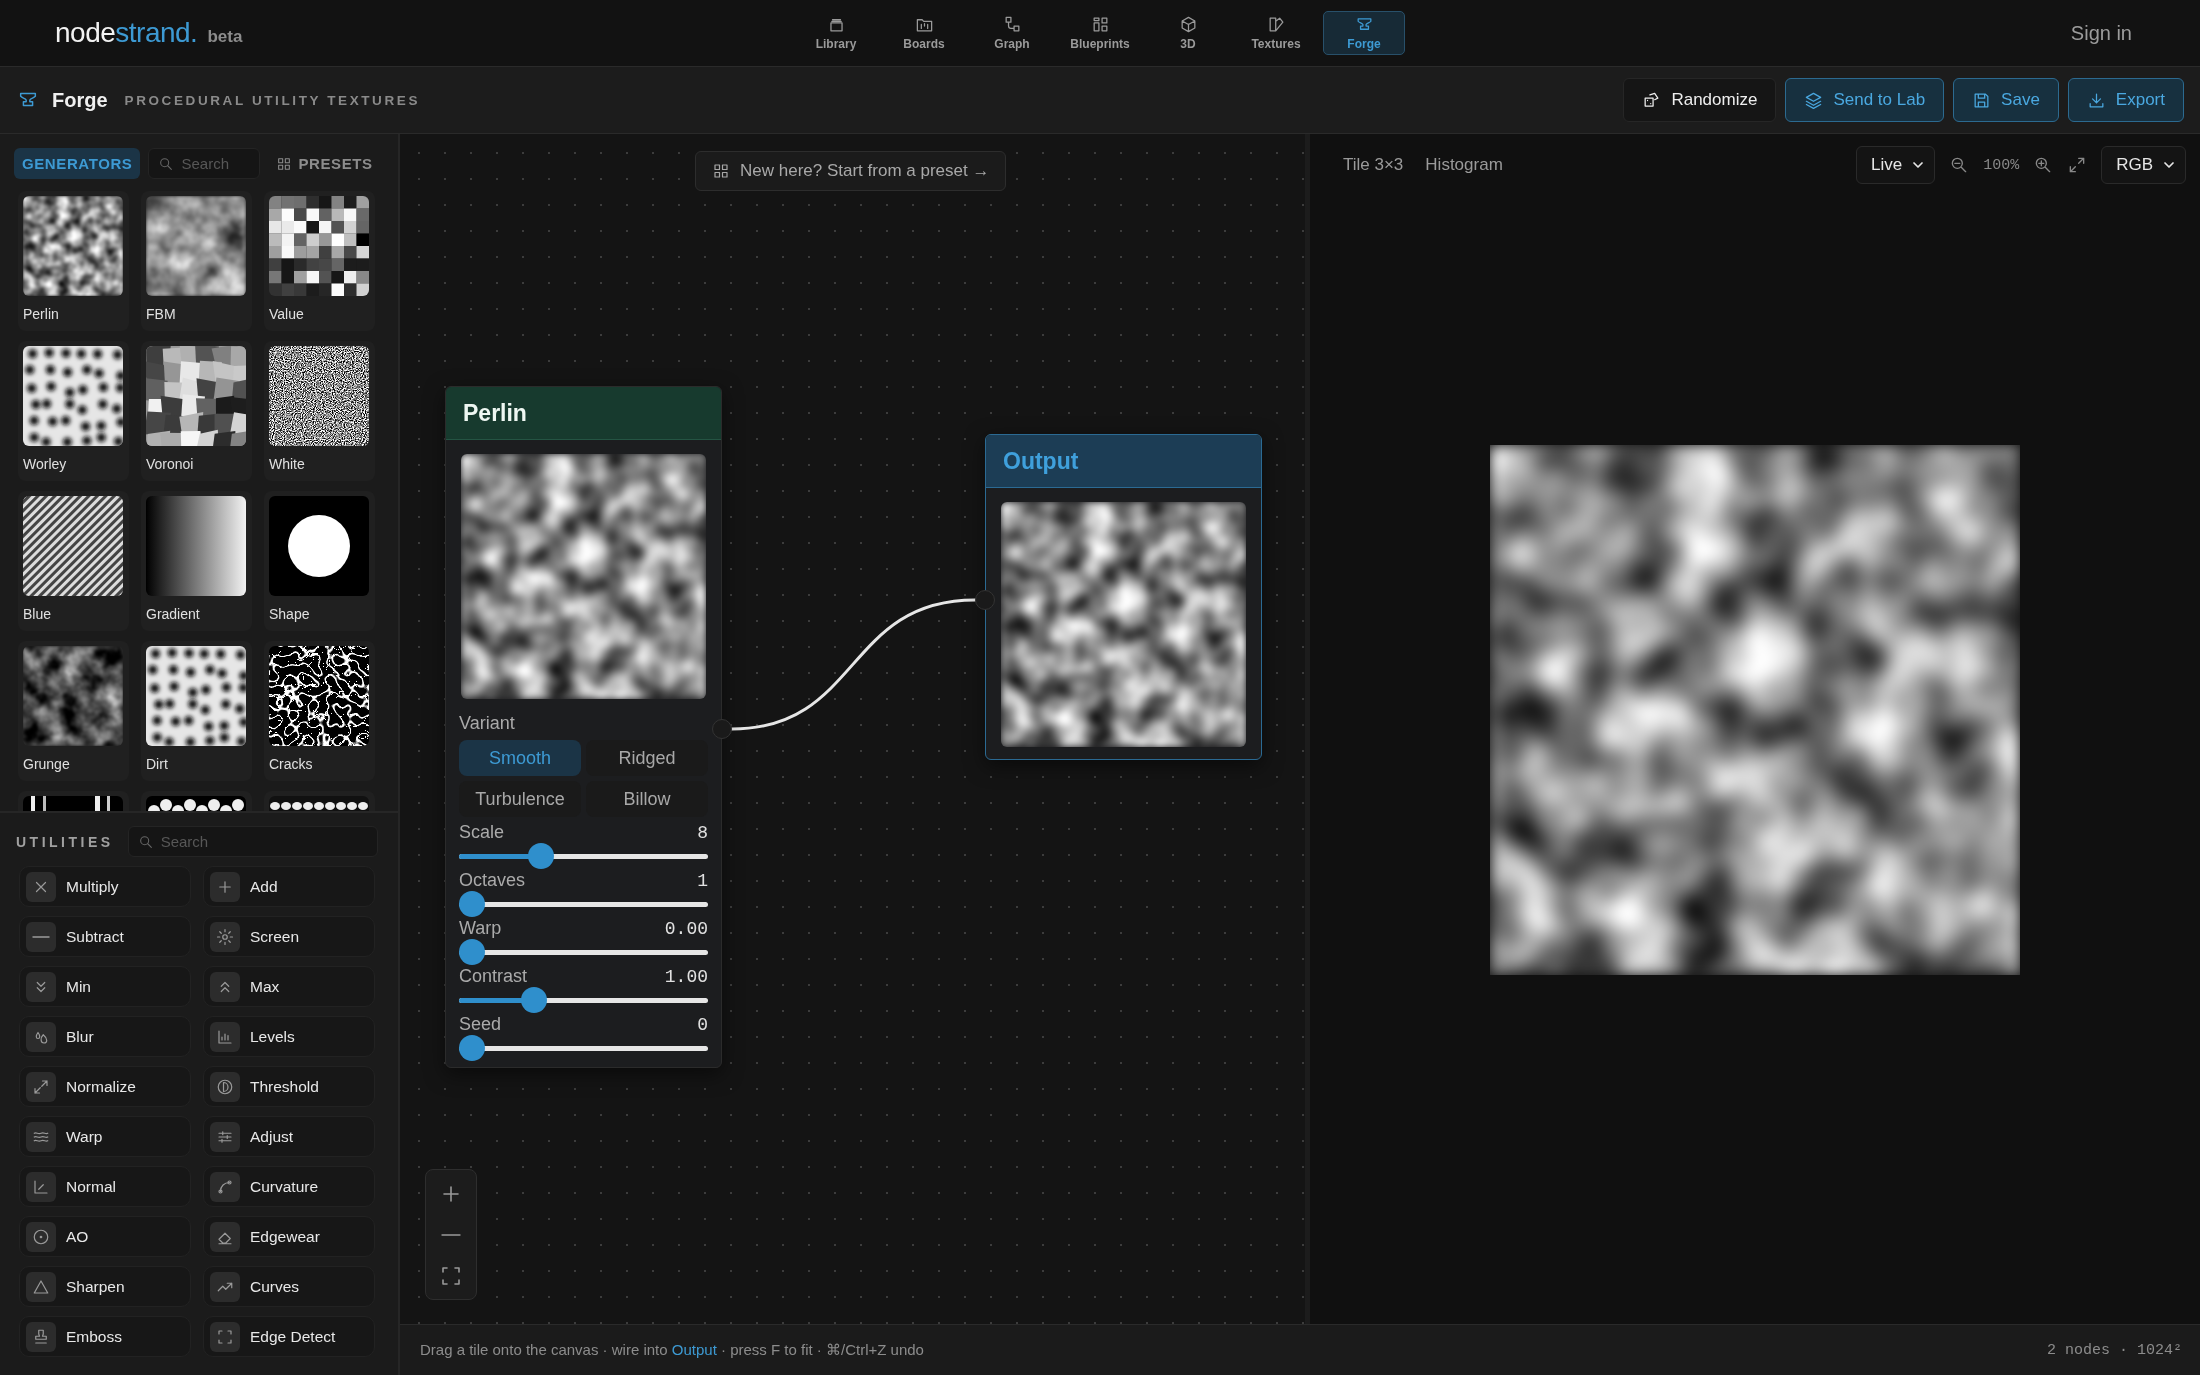 This screenshot has height=1375, width=2200. I want to click on nav-tab: Graph, so click(1012, 33).